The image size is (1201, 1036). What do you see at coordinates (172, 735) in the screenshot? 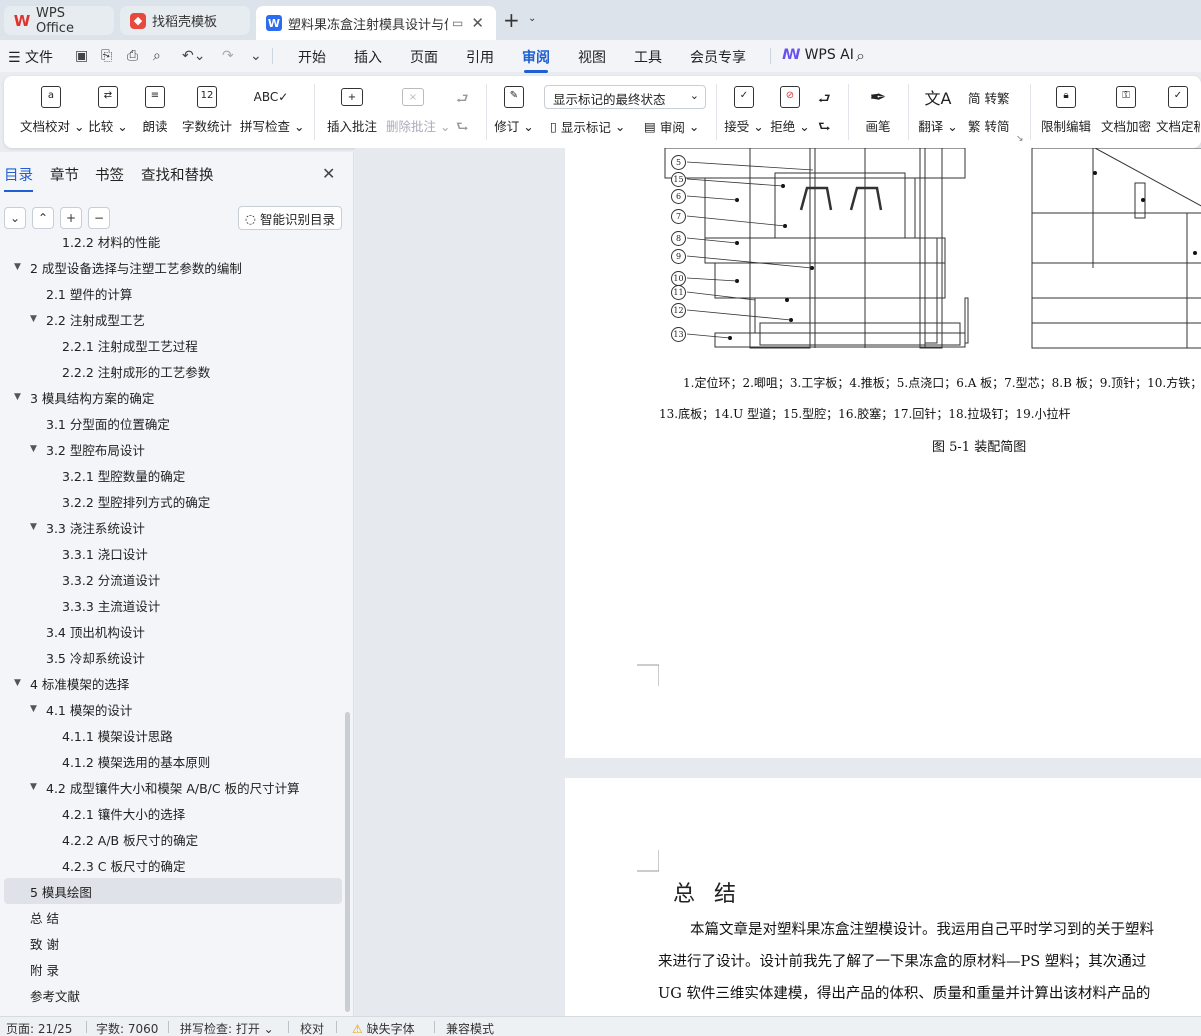
I see `toc-item: 4.1.1 模架设计思路` at bounding box center [172, 735].